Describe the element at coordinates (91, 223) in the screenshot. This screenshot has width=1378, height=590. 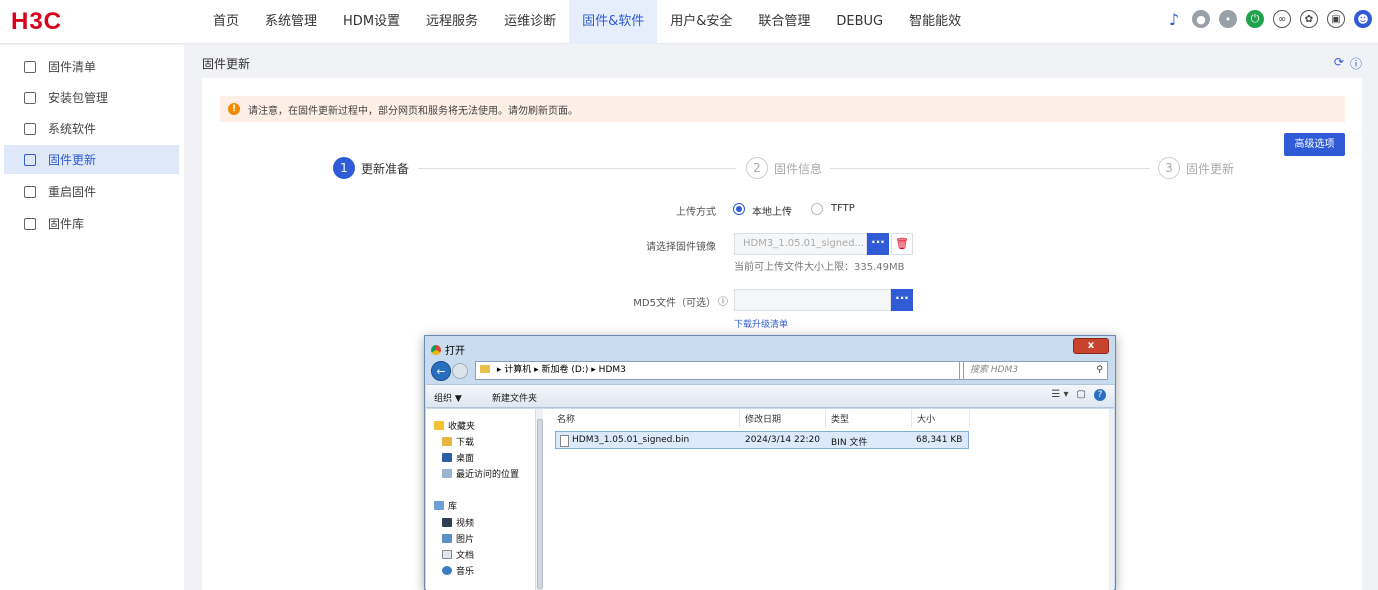
I see `sidebar-item-firmware-library: 固件库` at that location.